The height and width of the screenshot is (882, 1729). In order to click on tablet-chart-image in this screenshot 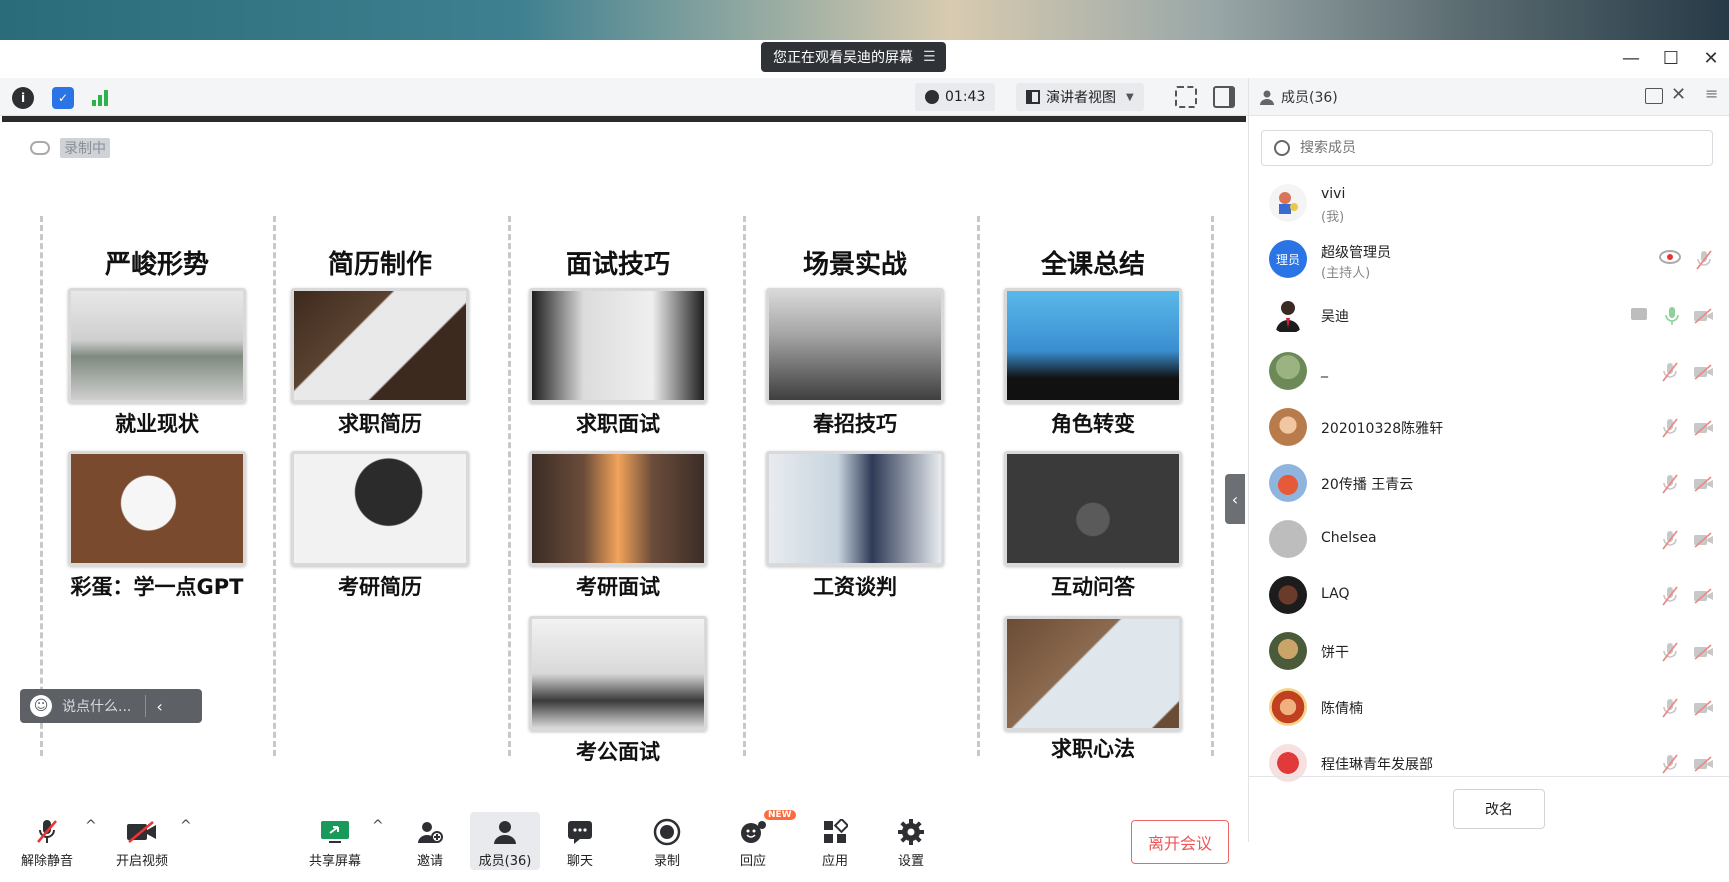, I will do `click(1093, 673)`.